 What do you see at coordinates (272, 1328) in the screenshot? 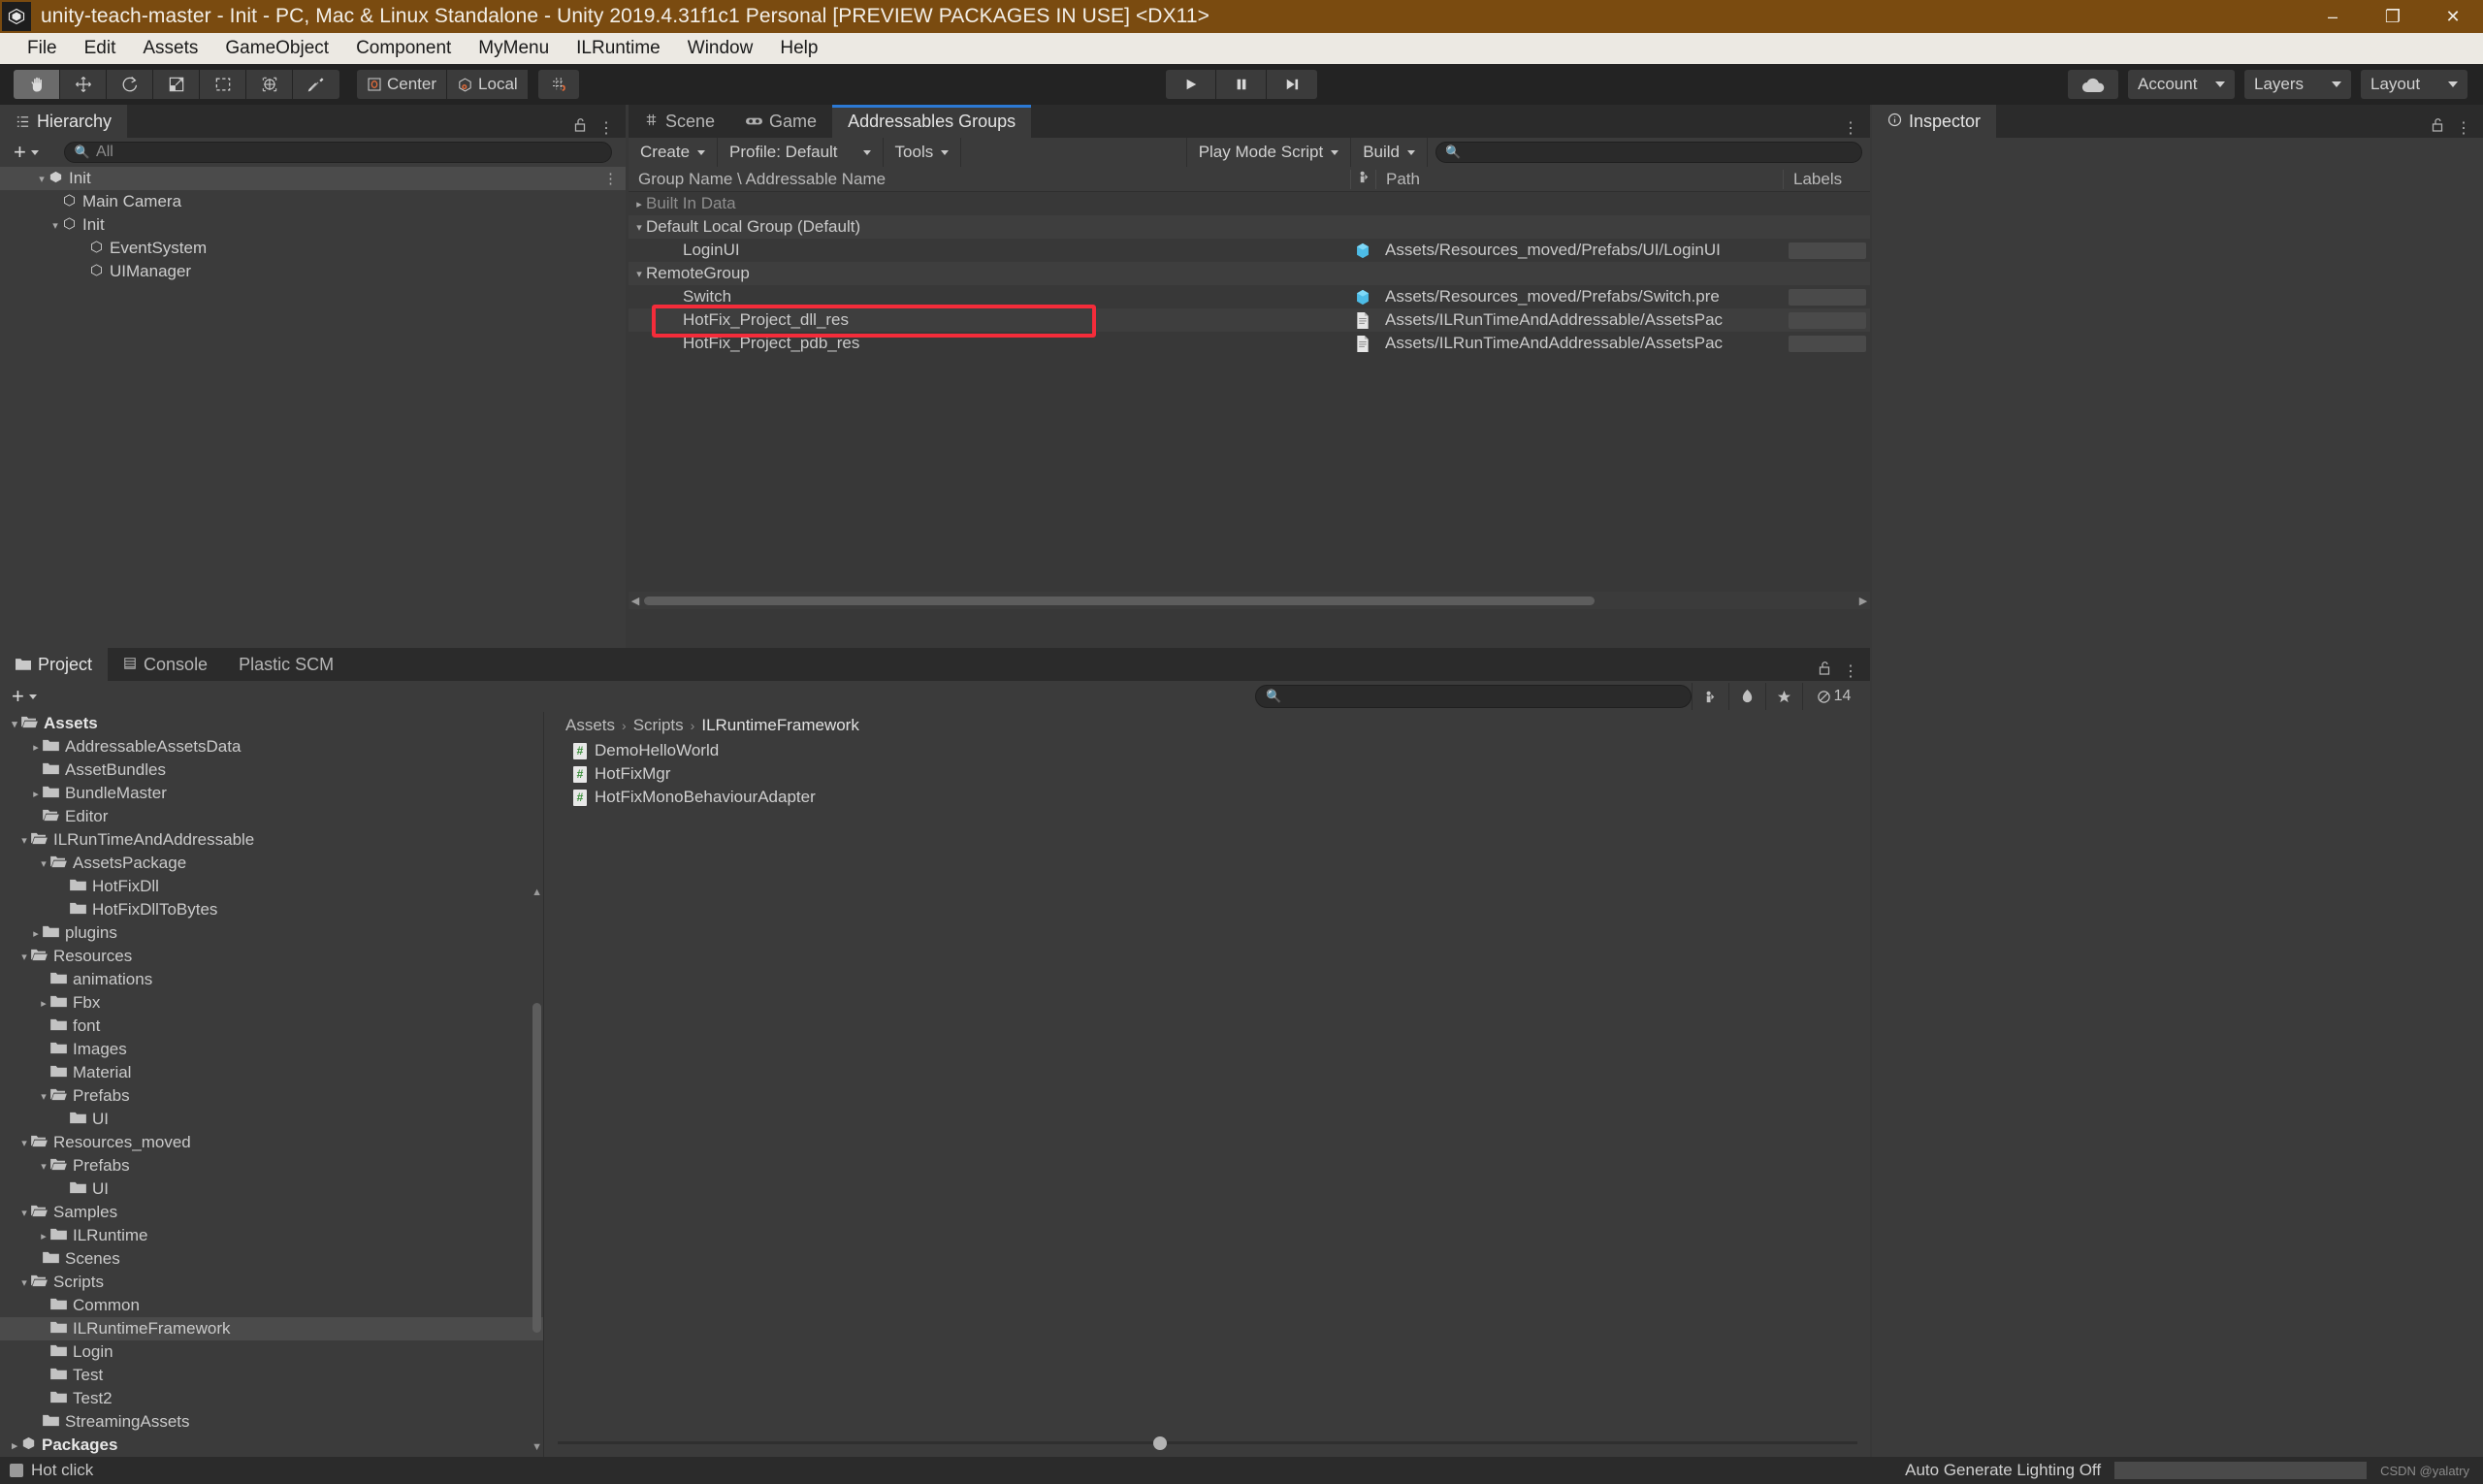
I see `tree-row-ilruntimeframework: ILRuntimeFramework` at bounding box center [272, 1328].